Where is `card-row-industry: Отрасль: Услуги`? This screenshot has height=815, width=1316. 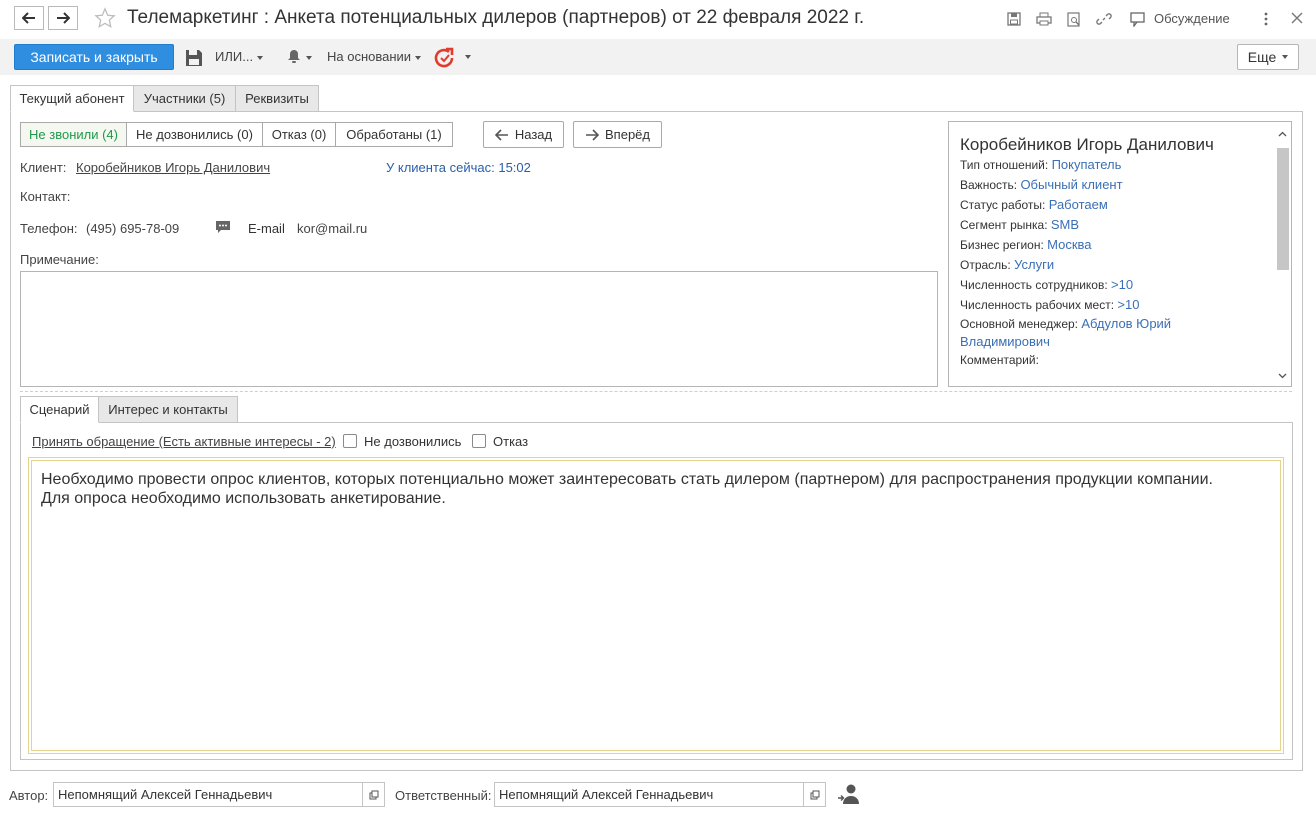 card-row-industry: Отрасль: Услуги is located at coordinates (1007, 264).